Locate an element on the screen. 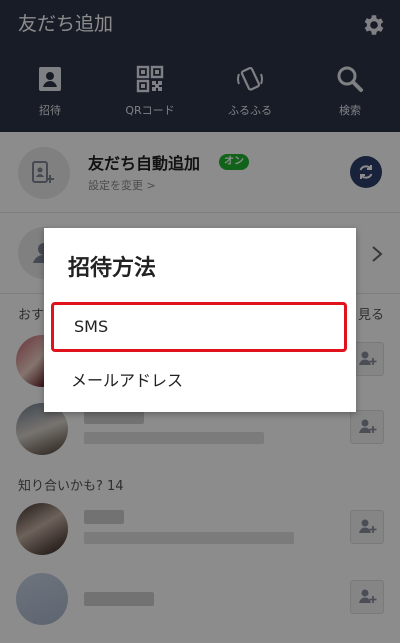 The image size is (400, 643). sms-option: SMS is located at coordinates (199, 327).